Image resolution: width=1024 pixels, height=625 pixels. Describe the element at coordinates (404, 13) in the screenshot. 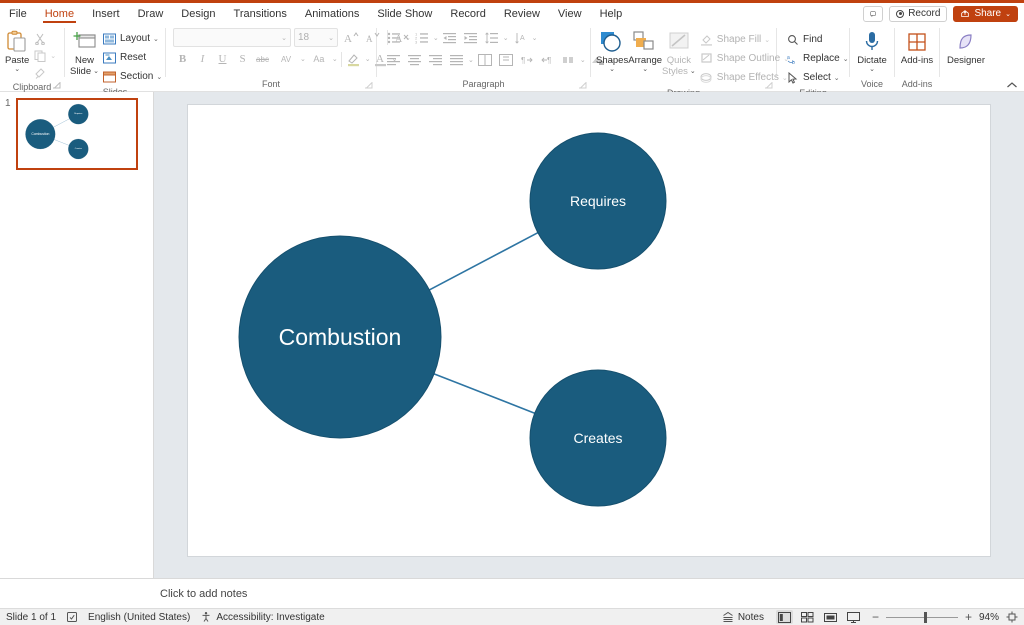

I see `ribbon-tab-slide-show: Slide Show` at that location.